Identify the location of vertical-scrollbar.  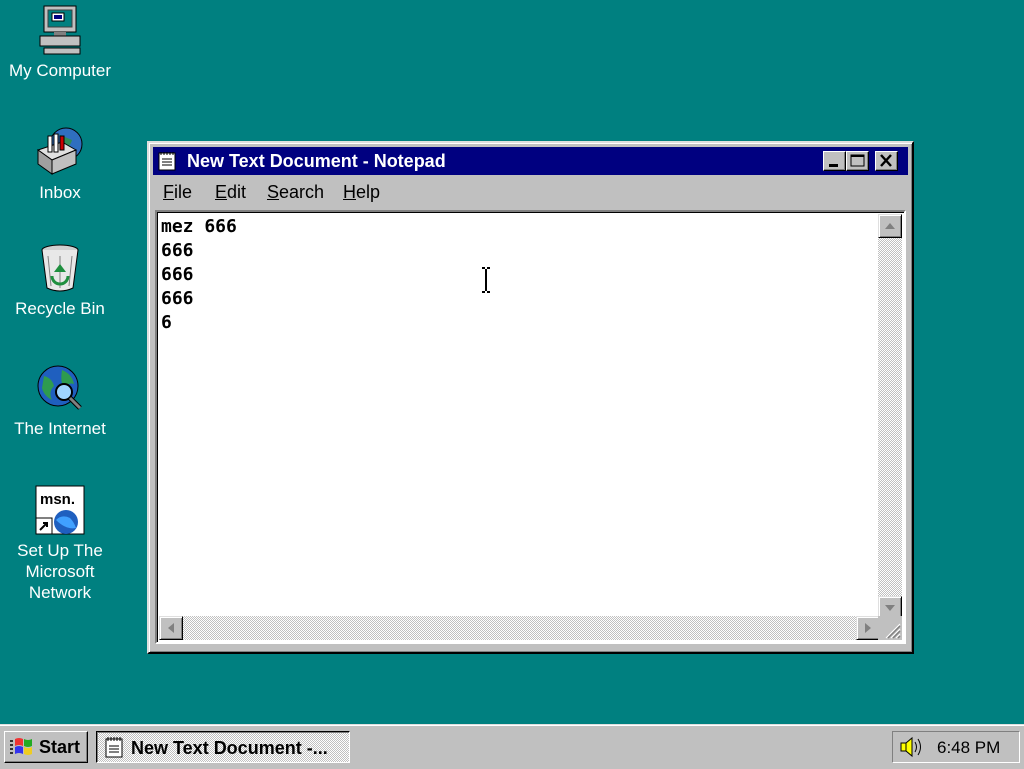
(890, 417).